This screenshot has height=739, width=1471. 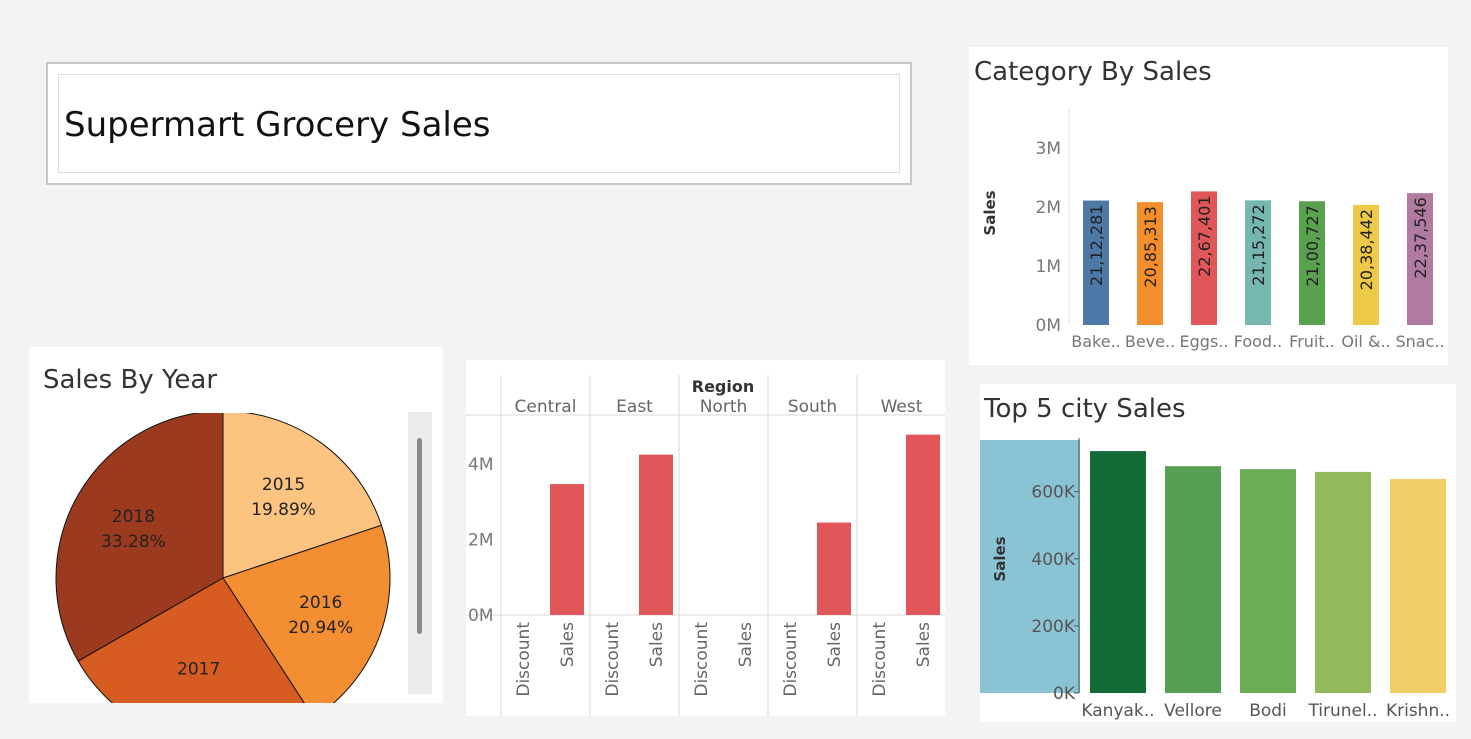 What do you see at coordinates (320, 603) in the screenshot?
I see `slice-category-label: 2016` at bounding box center [320, 603].